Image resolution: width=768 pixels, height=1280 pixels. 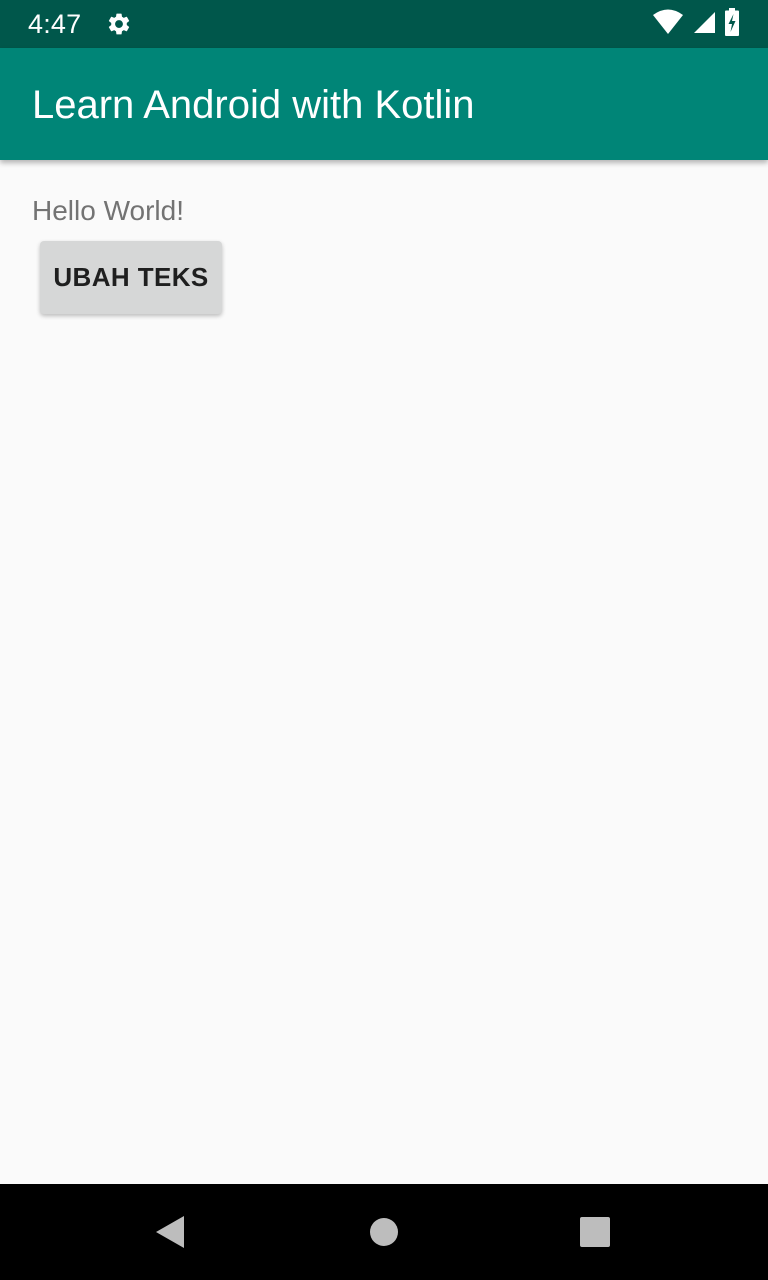 What do you see at coordinates (119, 24) in the screenshot?
I see `settings-gear-icon` at bounding box center [119, 24].